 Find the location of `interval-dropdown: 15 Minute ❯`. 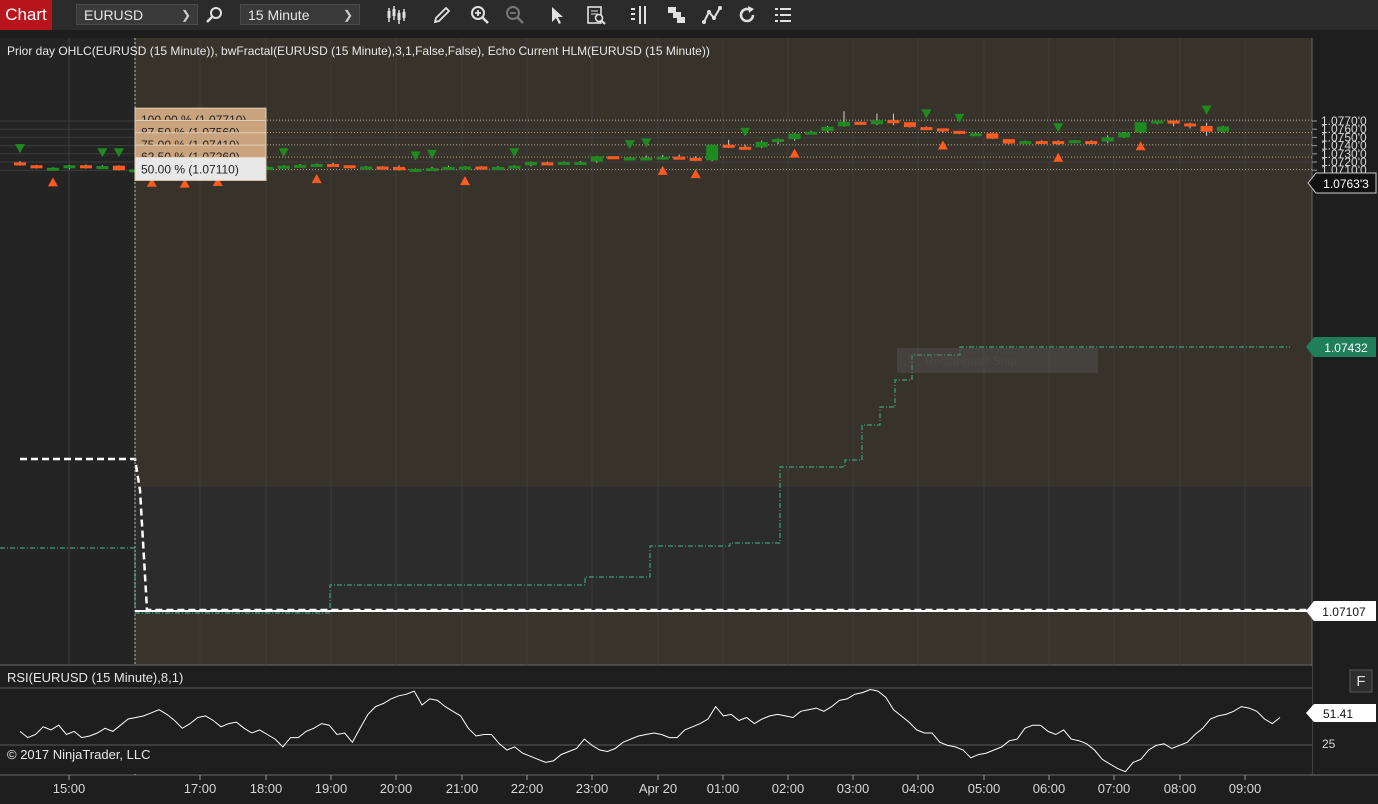

interval-dropdown: 15 Minute ❯ is located at coordinates (300, 14).